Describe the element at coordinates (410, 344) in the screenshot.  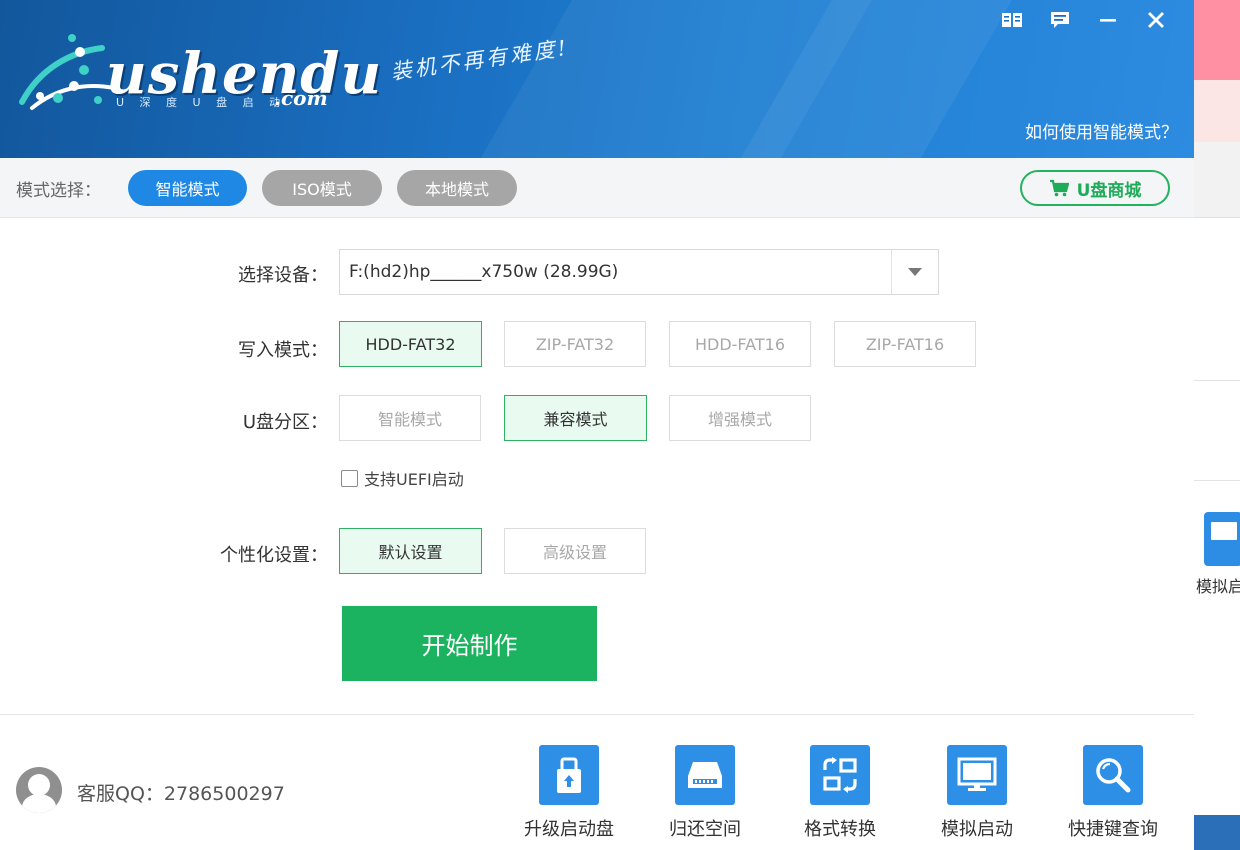
I see `option-hdd-fat32: HDD-FAT32` at that location.